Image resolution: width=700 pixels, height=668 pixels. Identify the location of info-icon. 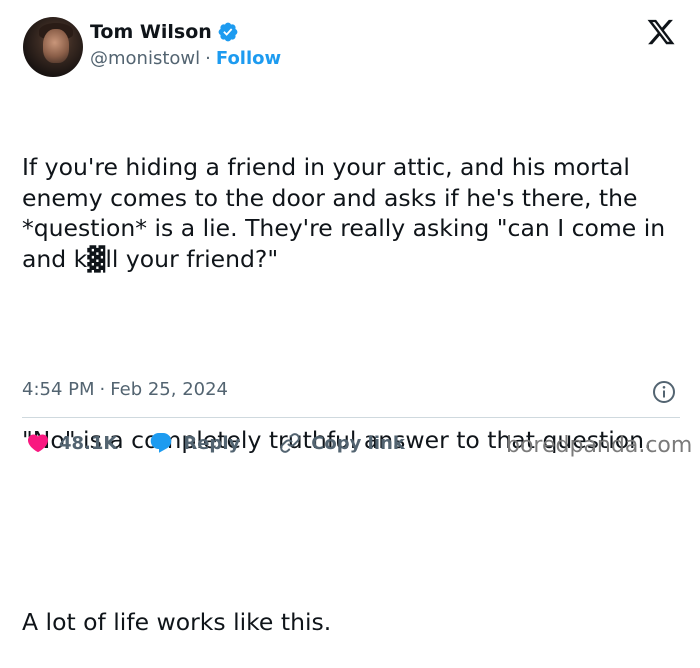
(664, 392).